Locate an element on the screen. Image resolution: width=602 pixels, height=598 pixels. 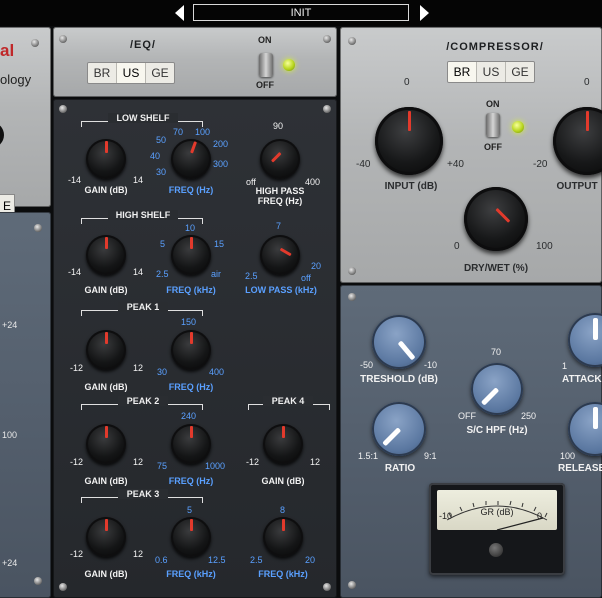
high-shelf-freq-tick: 5 is located at coordinates (163, 244).